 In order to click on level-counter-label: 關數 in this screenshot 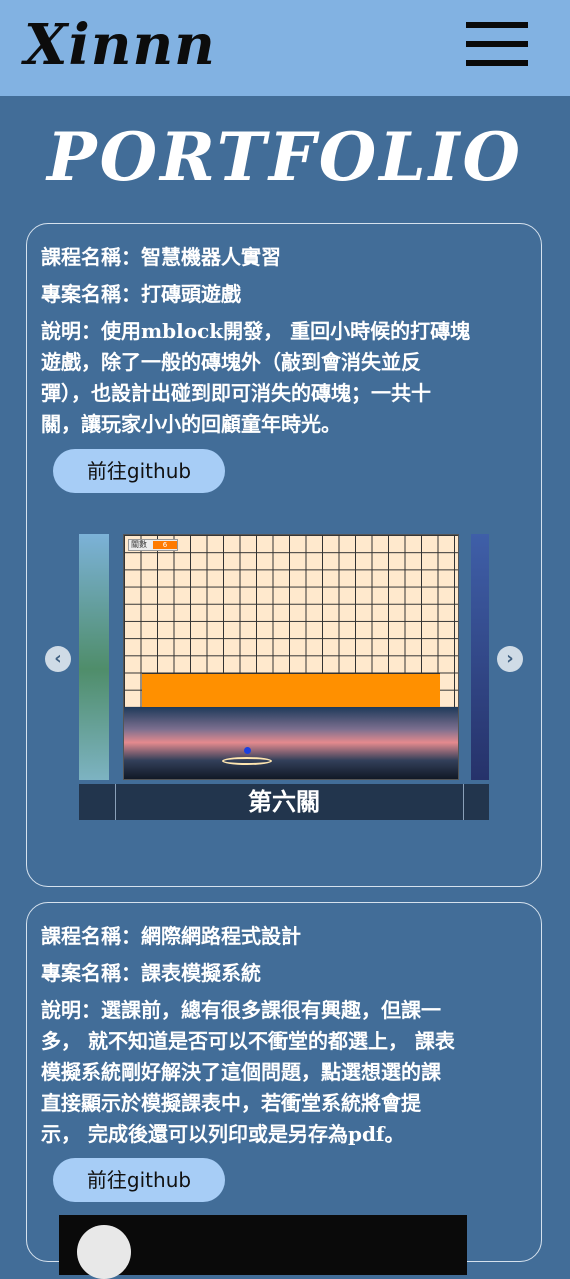, I will do `click(139, 544)`.